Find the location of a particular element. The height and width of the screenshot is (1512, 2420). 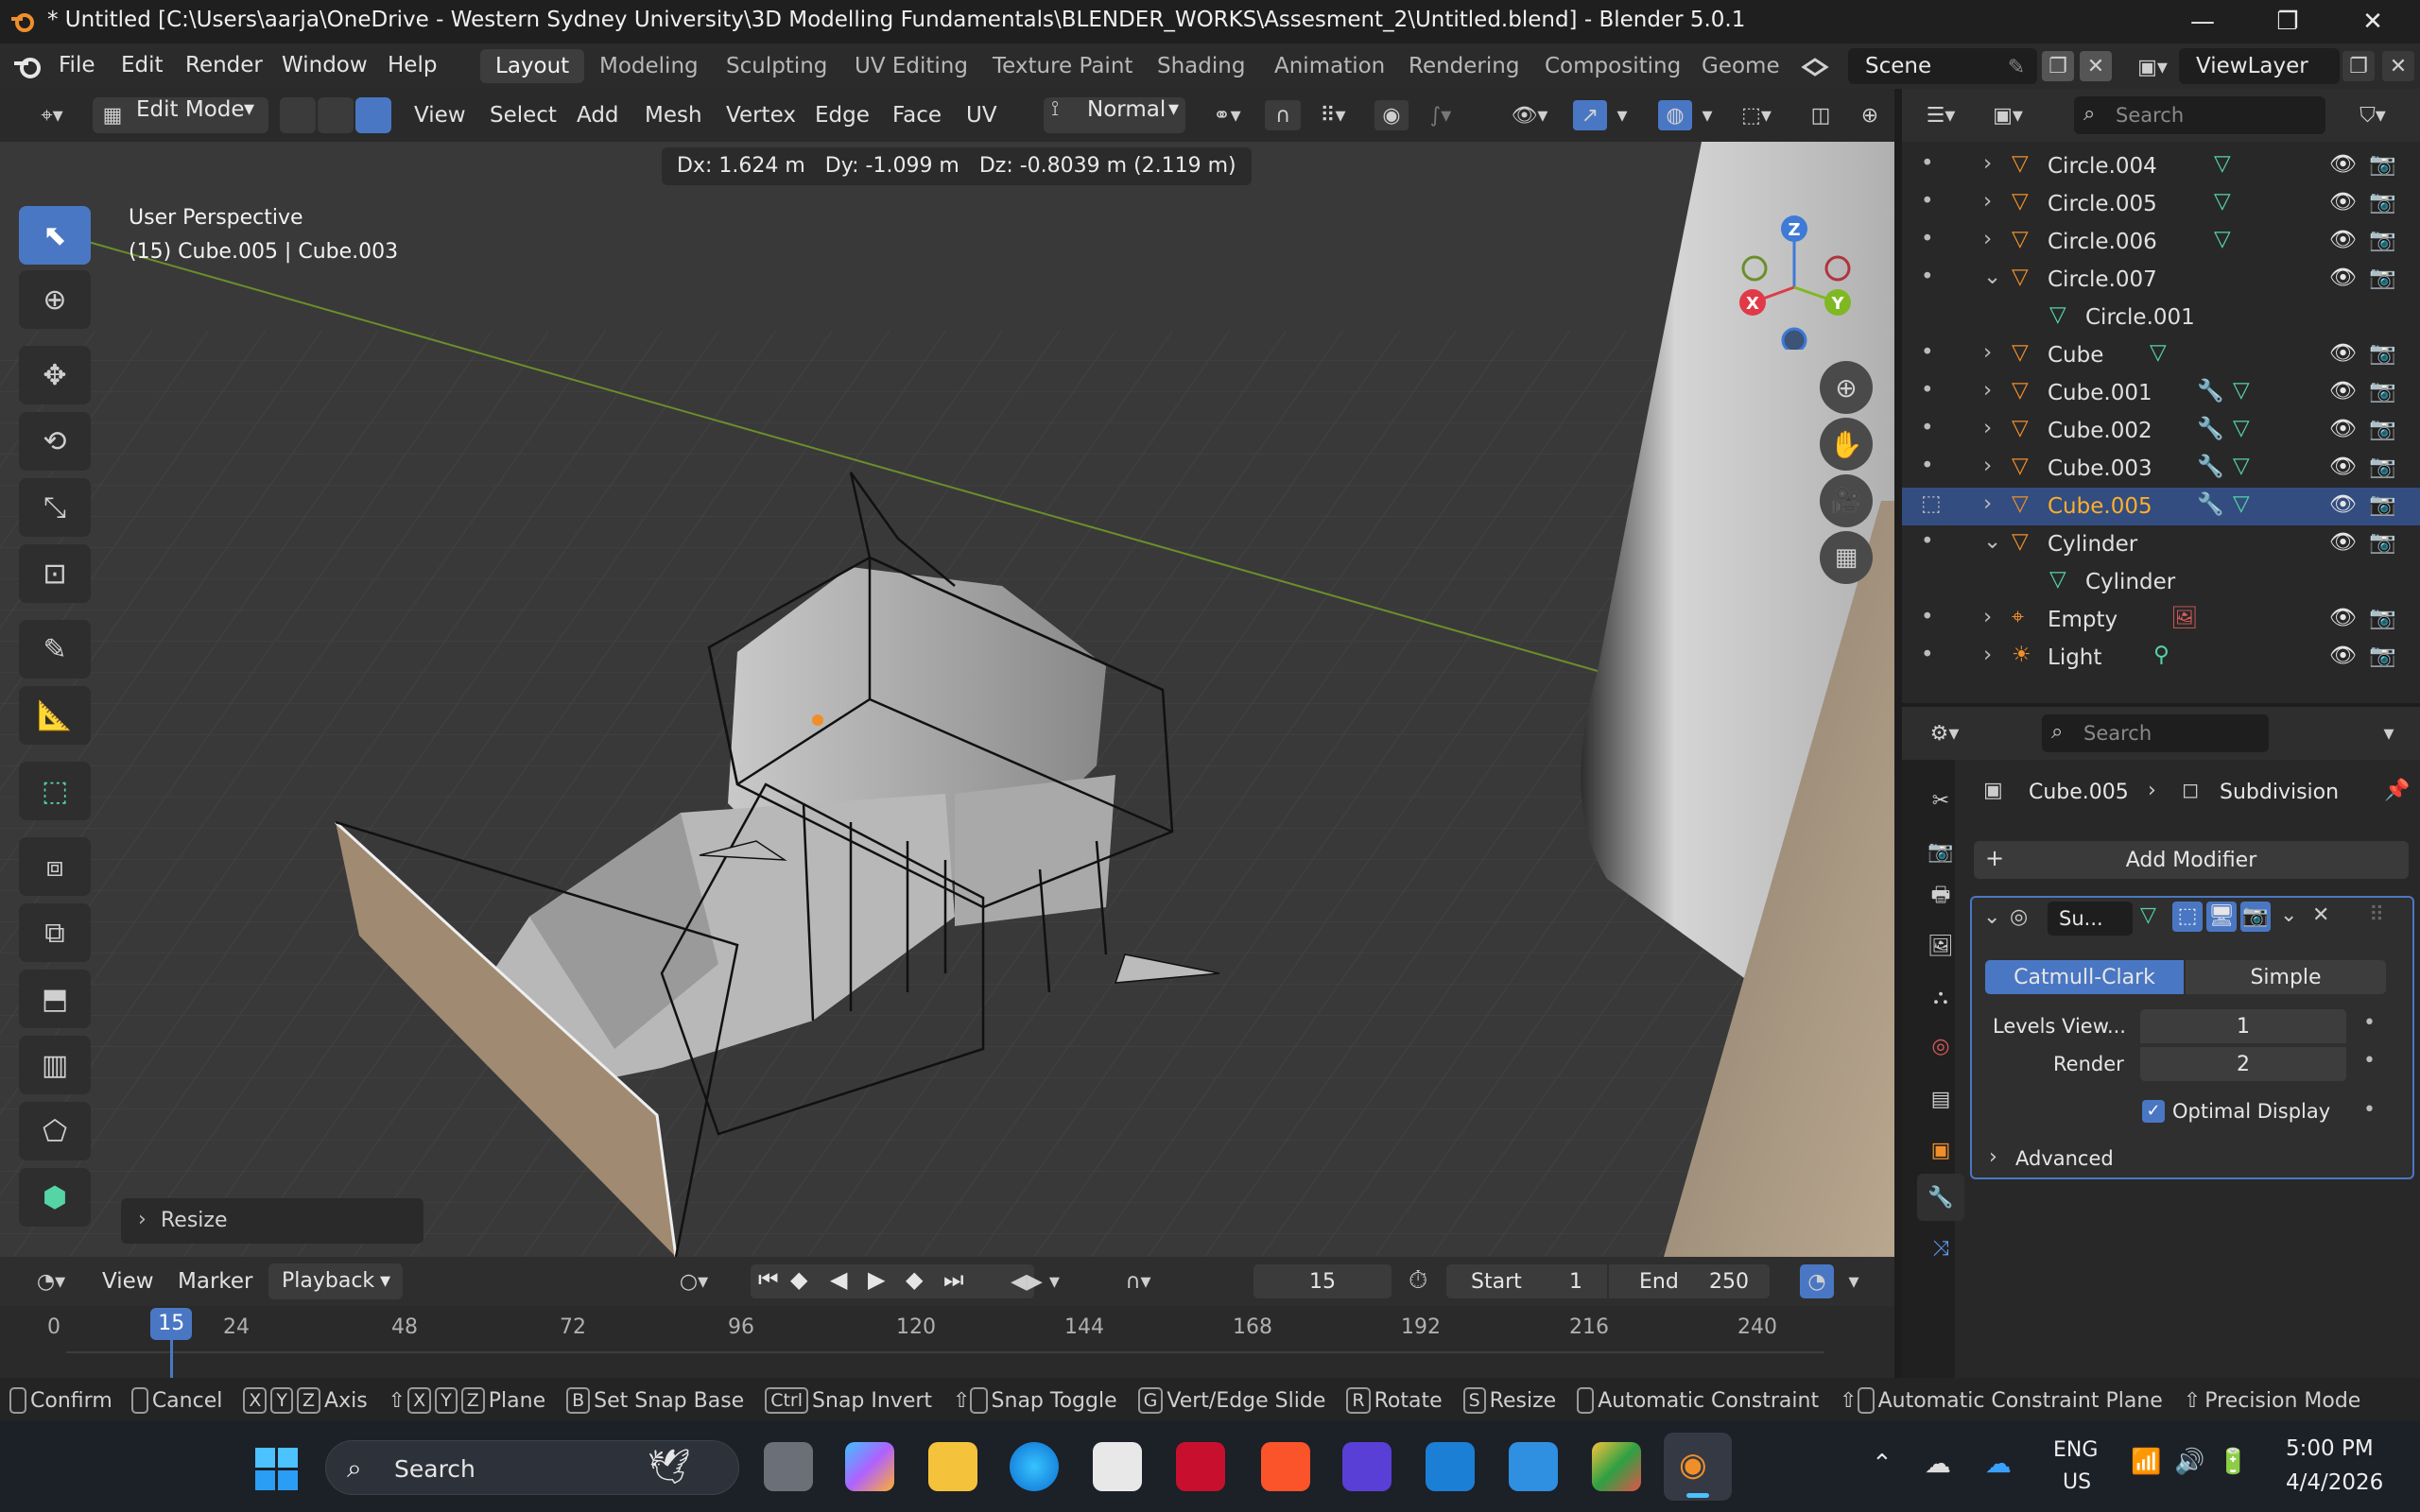

battery-icon: 🔋 is located at coordinates (2233, 1462).